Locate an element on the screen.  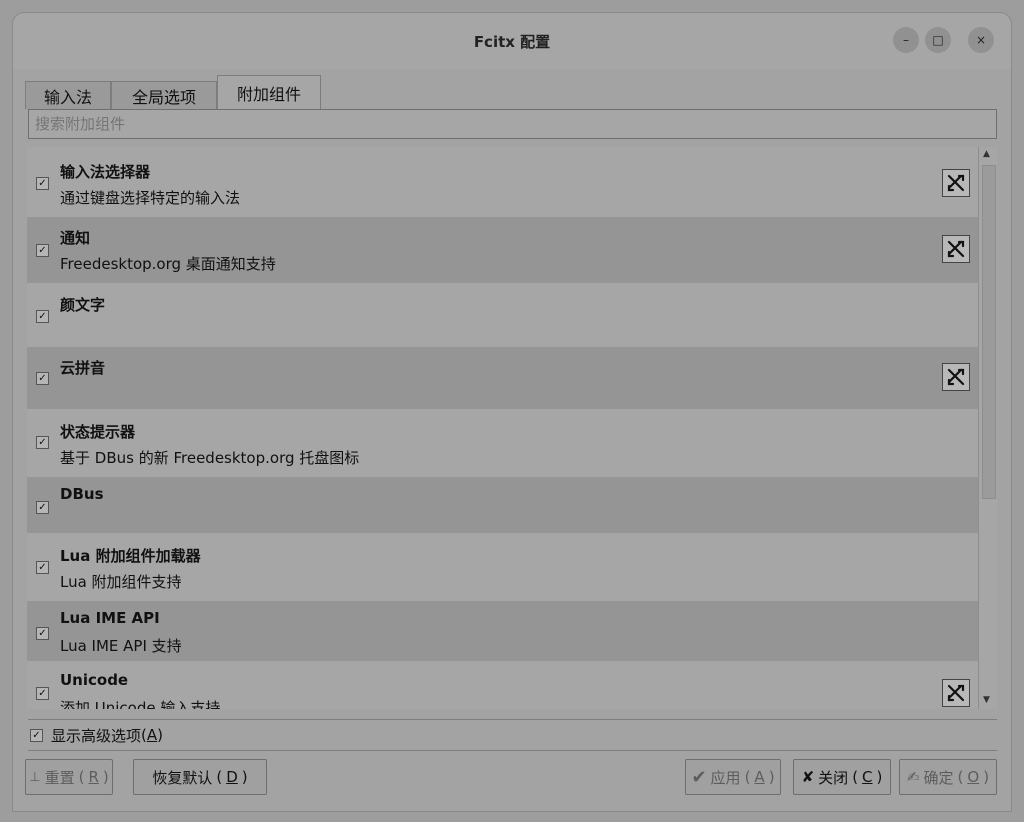
tab-global-options: 全局选项 is located at coordinates (164, 95).